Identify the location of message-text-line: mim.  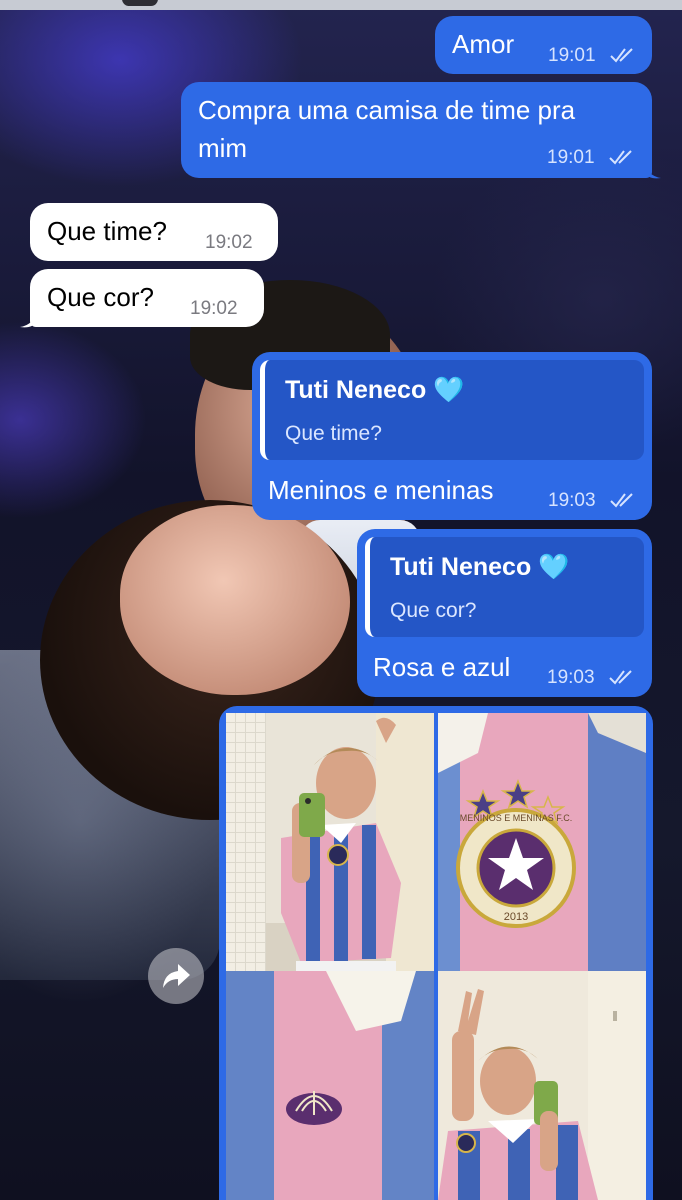
(223, 148).